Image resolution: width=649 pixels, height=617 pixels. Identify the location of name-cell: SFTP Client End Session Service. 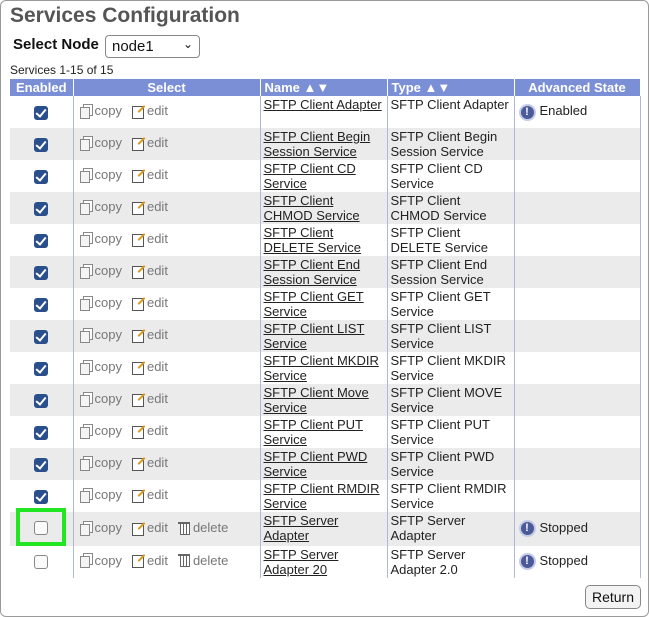
(324, 272).